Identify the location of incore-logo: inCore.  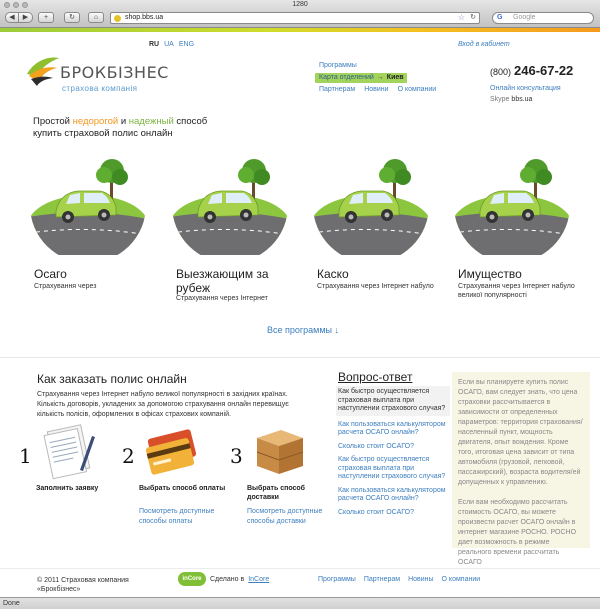
(192, 579).